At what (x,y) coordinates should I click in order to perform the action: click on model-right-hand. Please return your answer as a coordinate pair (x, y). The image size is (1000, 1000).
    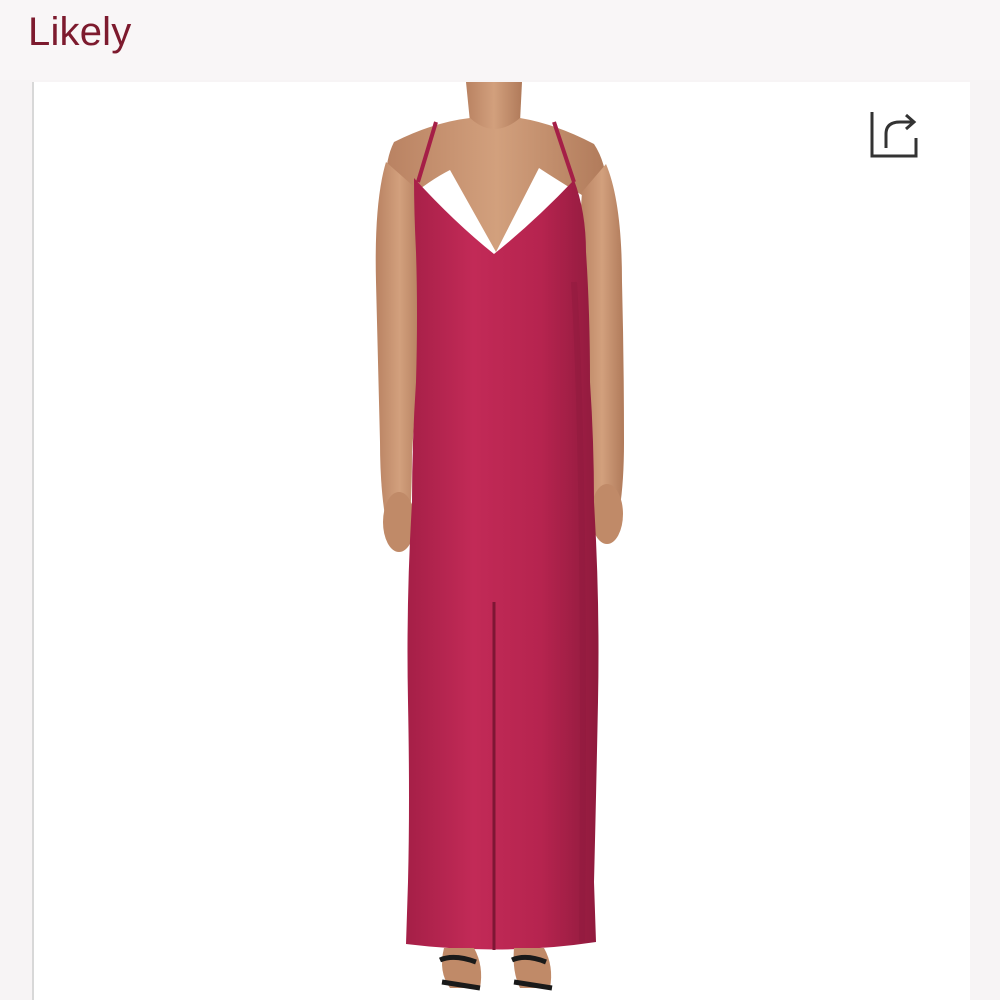
    Looking at the image, I should click on (607, 514).